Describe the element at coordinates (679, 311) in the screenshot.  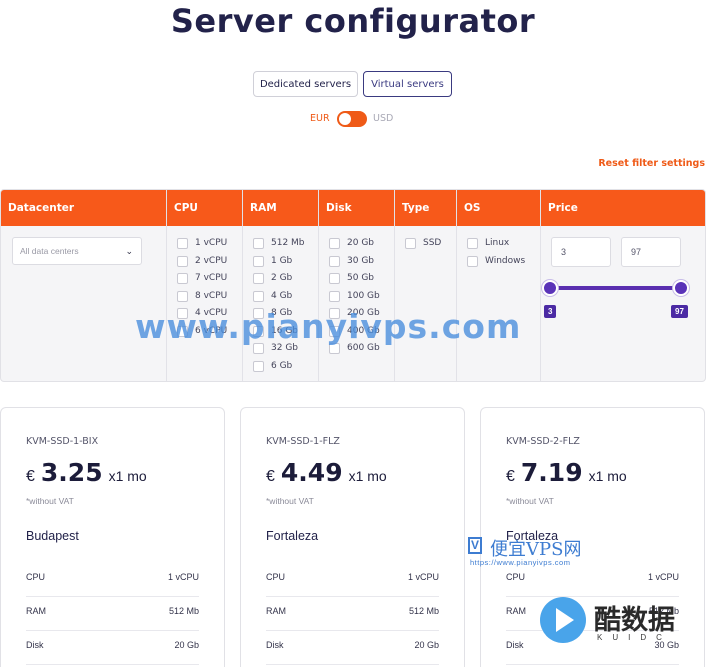
I see `price-max-tag: 97` at that location.